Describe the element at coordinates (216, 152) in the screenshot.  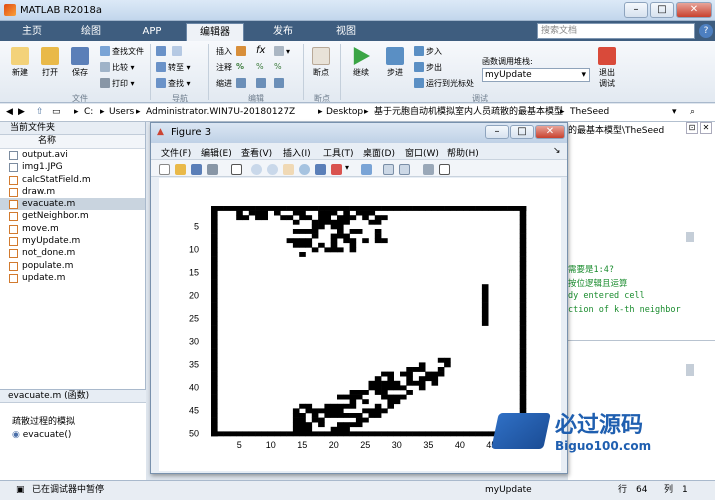
I see `menu-edit: 编辑(E)` at that location.